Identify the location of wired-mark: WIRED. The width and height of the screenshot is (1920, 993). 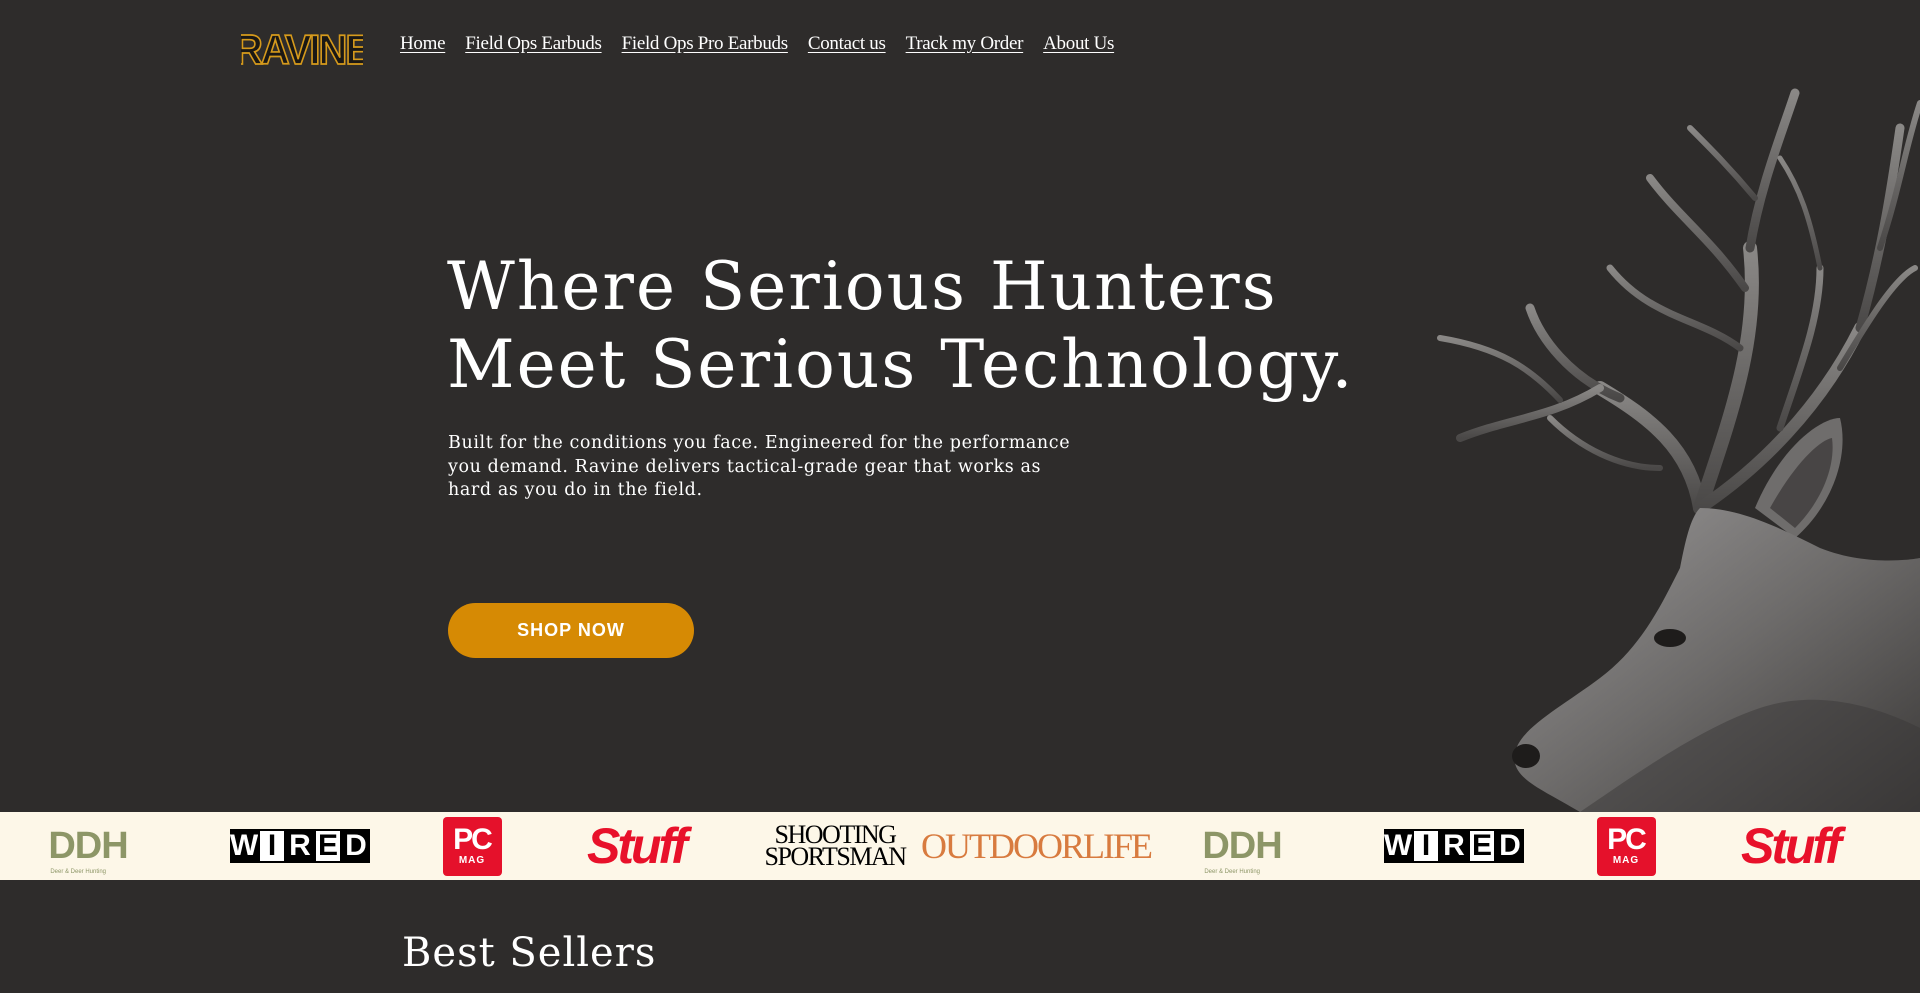
(300, 846).